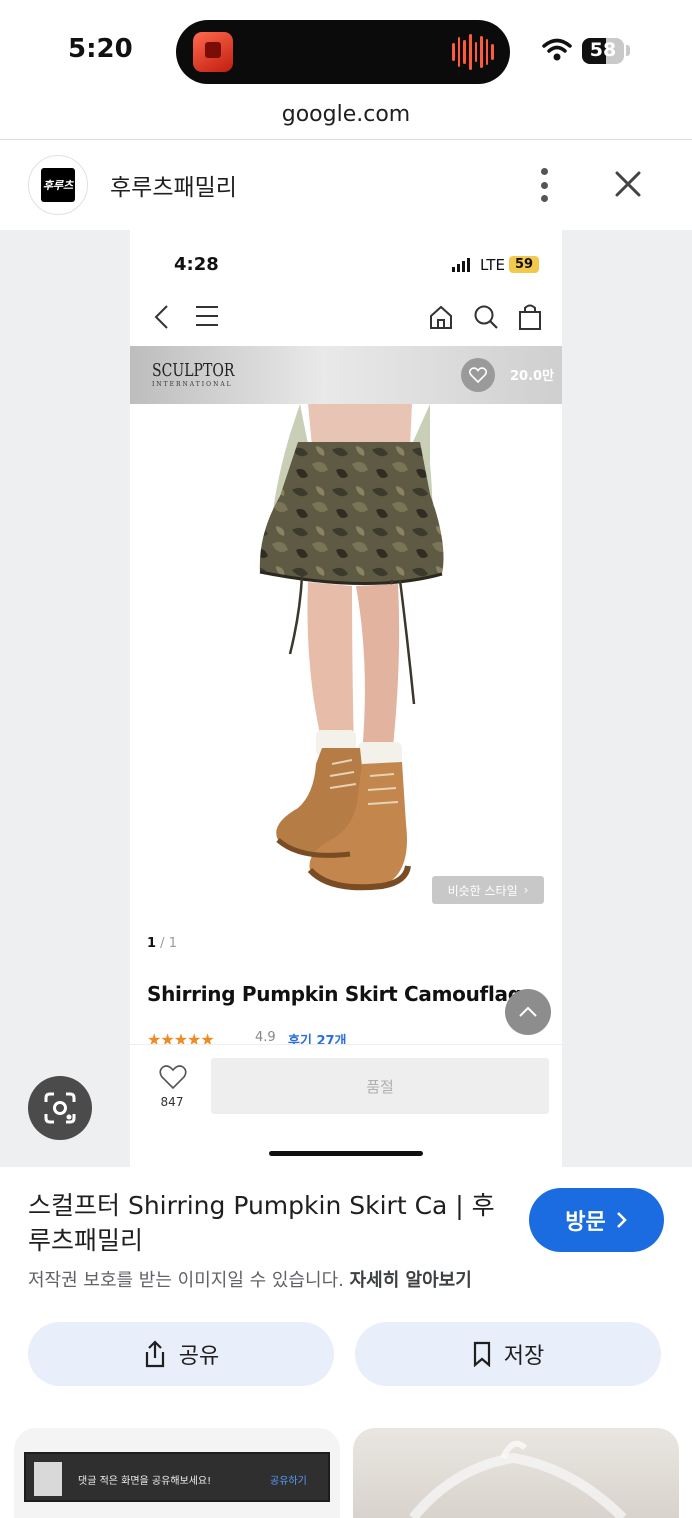 The image size is (692, 1518). Describe the element at coordinates (145, 1481) in the screenshot. I see `thumbnail-text: 댓글 적은 화면을 공유해보세요!` at that location.